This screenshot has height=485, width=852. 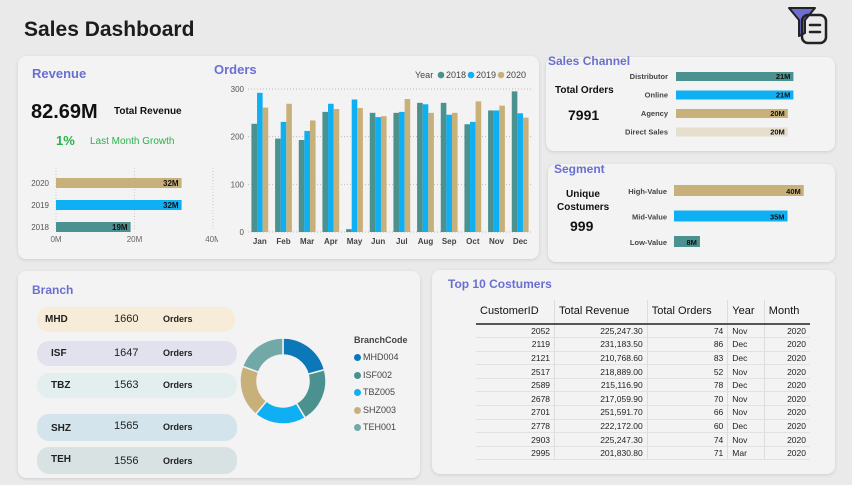 I want to click on table-cell: 2119, so click(x=515, y=344).